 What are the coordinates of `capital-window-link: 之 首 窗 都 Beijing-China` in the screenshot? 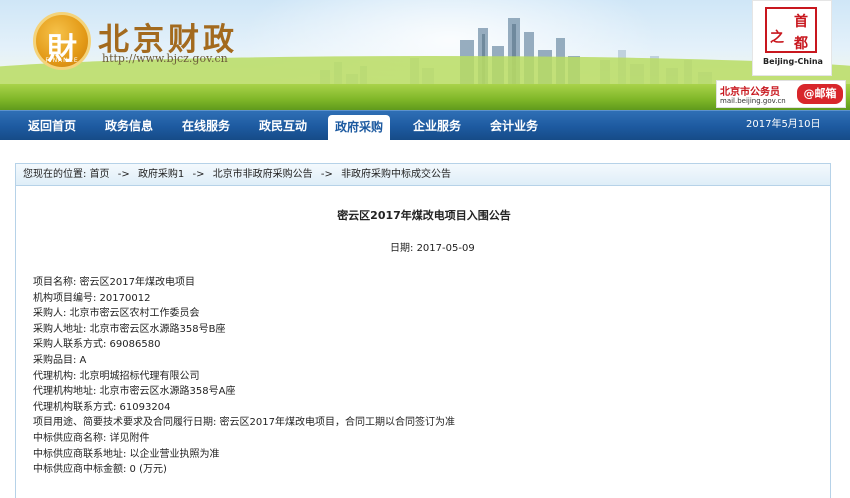 It's located at (792, 38).